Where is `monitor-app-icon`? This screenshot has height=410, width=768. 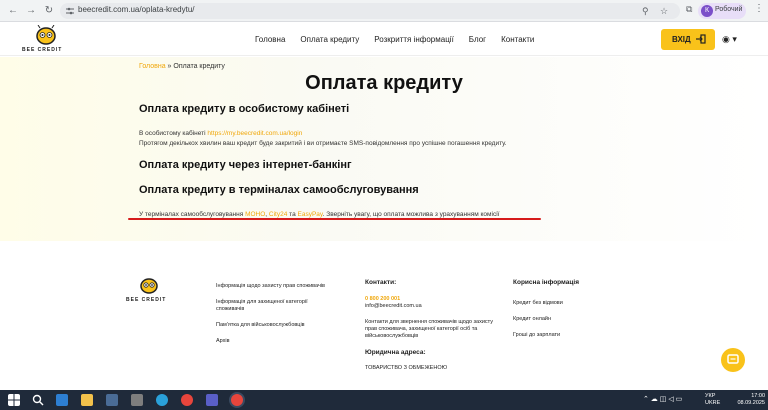
monitor-app-icon is located at coordinates (137, 400).